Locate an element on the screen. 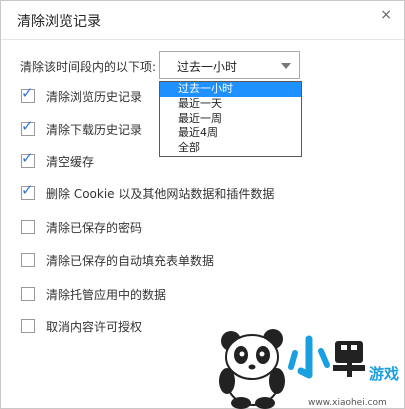 The height and width of the screenshot is (409, 405). time-range-label: 清除该时间段内的以下项: is located at coordinates (88, 67).